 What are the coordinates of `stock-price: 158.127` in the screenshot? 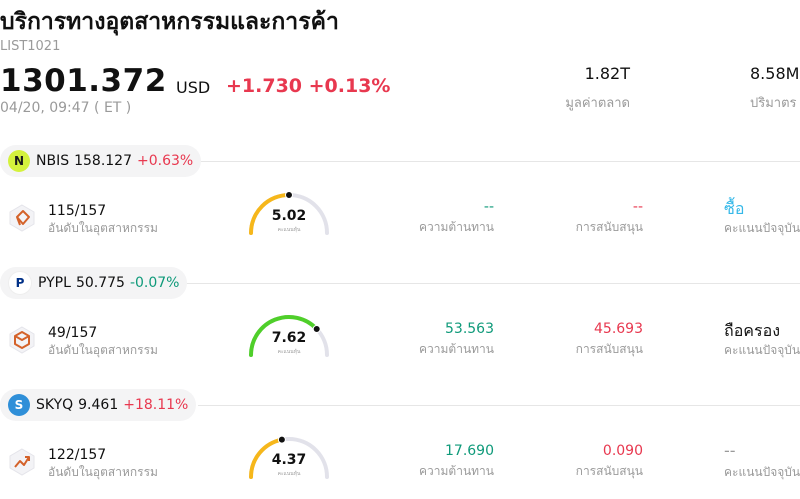 It's located at (103, 161).